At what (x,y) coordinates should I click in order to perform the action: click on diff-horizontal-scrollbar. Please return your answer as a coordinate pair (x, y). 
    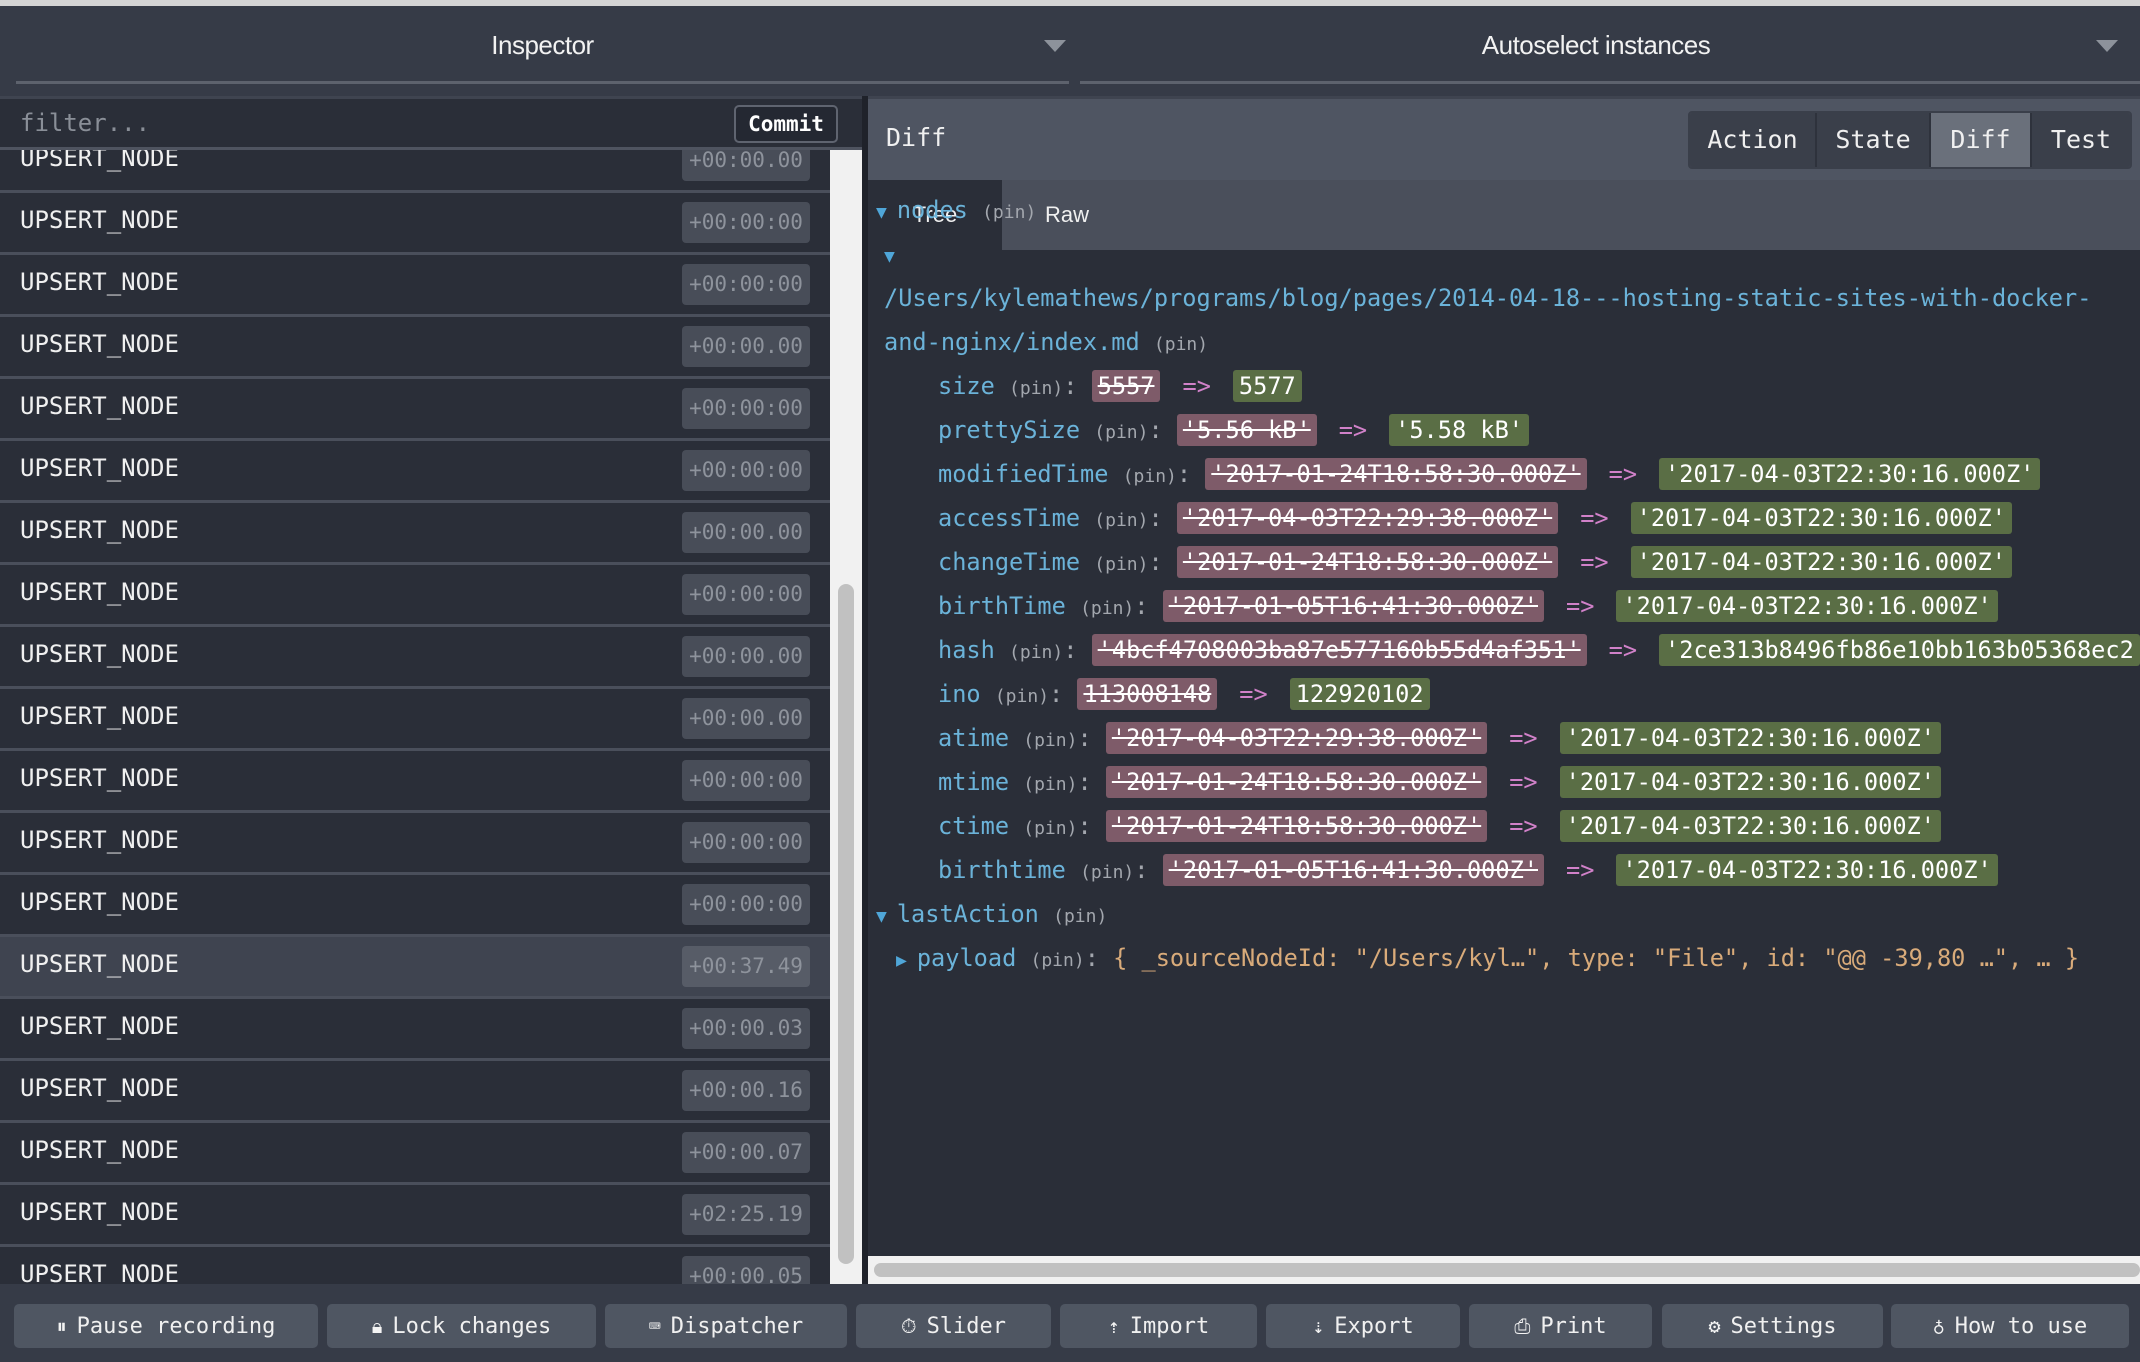
    Looking at the image, I should click on (1504, 1270).